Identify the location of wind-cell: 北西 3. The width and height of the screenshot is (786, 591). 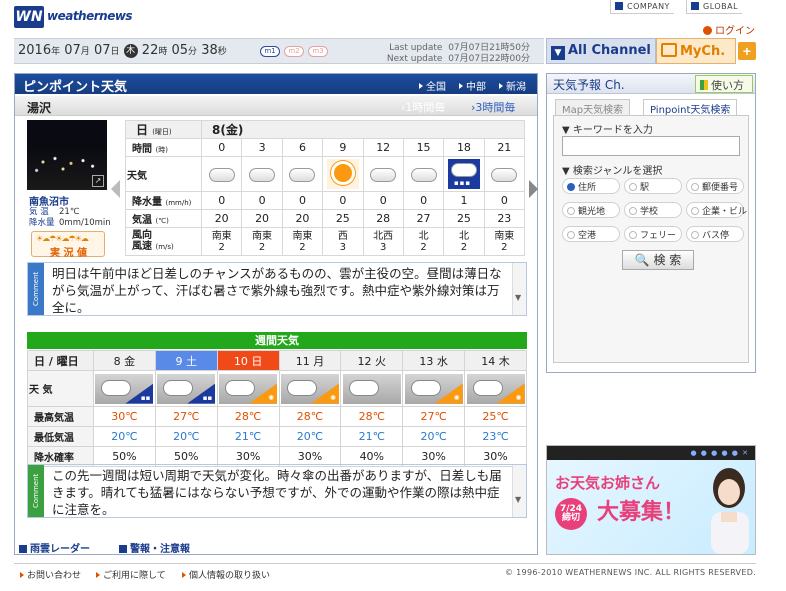
(383, 241).